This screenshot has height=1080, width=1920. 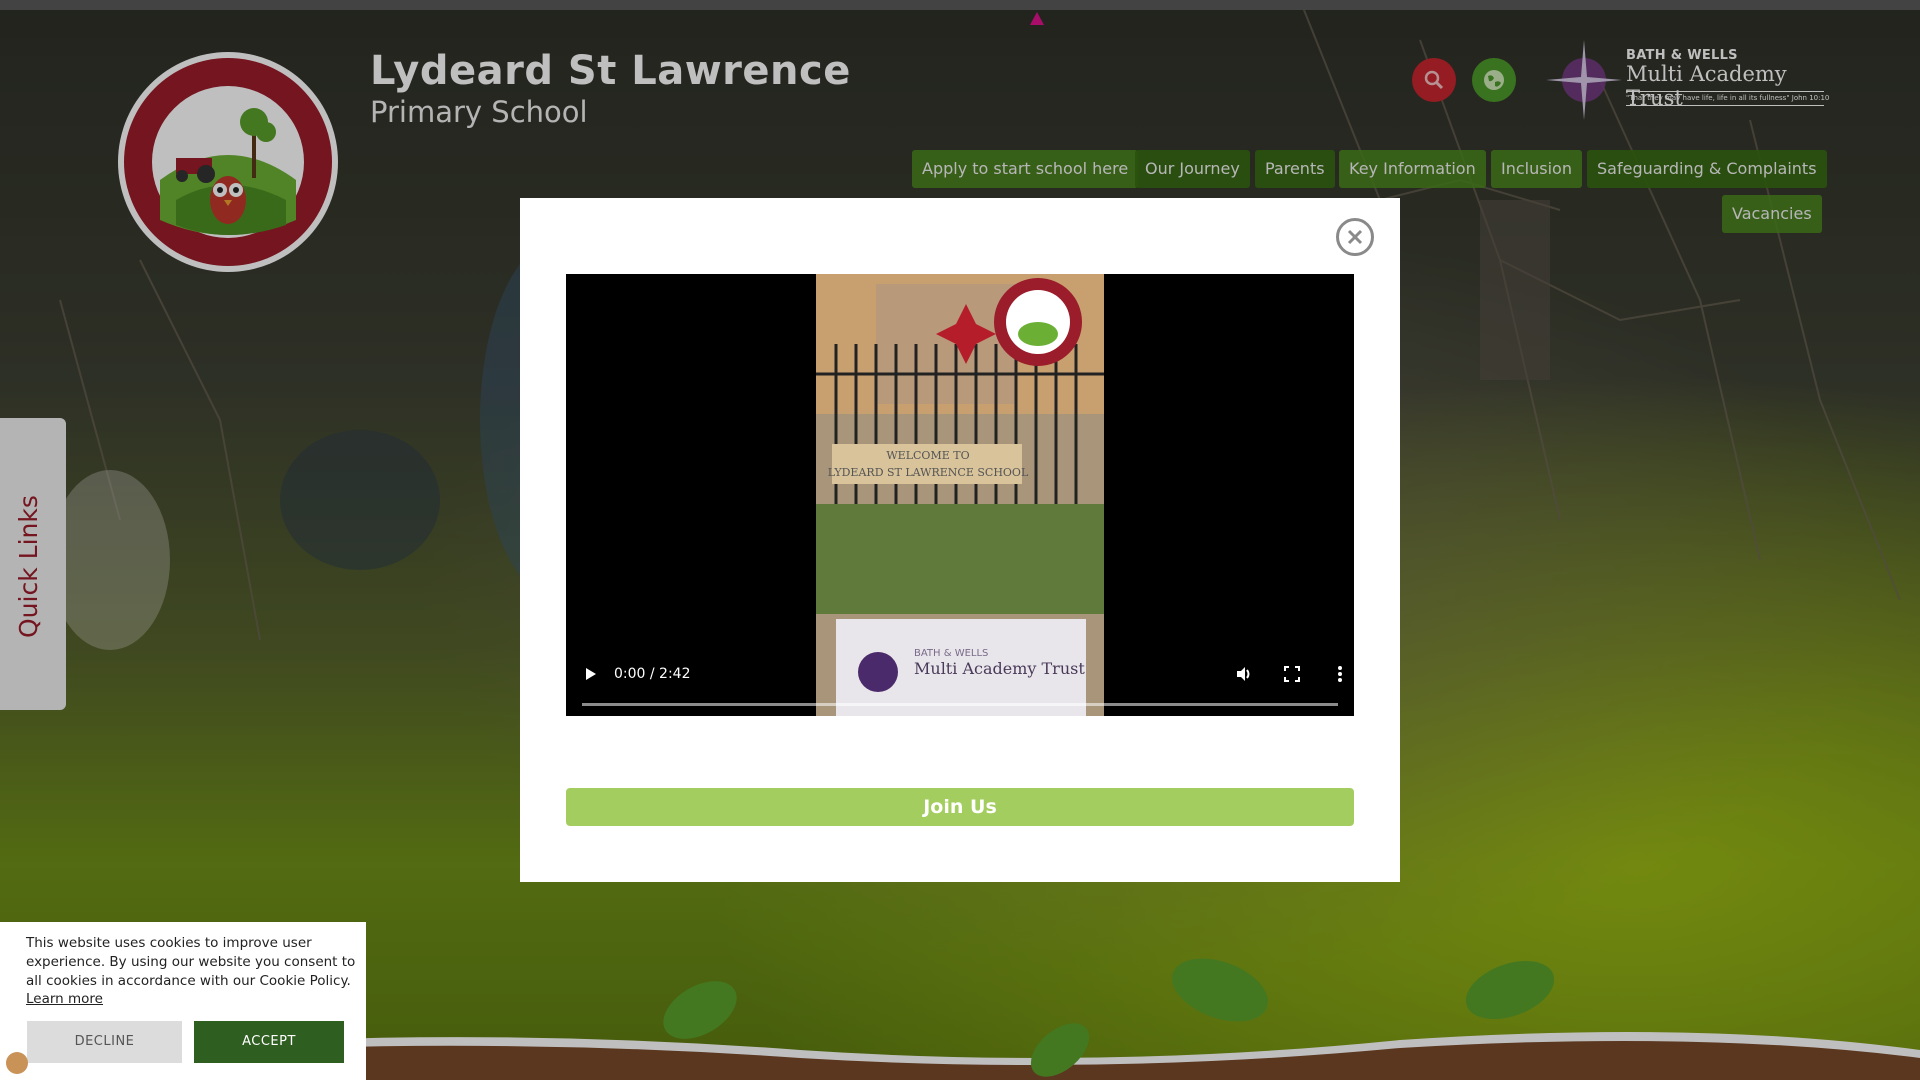 I want to click on volume-button, so click(x=1244, y=674).